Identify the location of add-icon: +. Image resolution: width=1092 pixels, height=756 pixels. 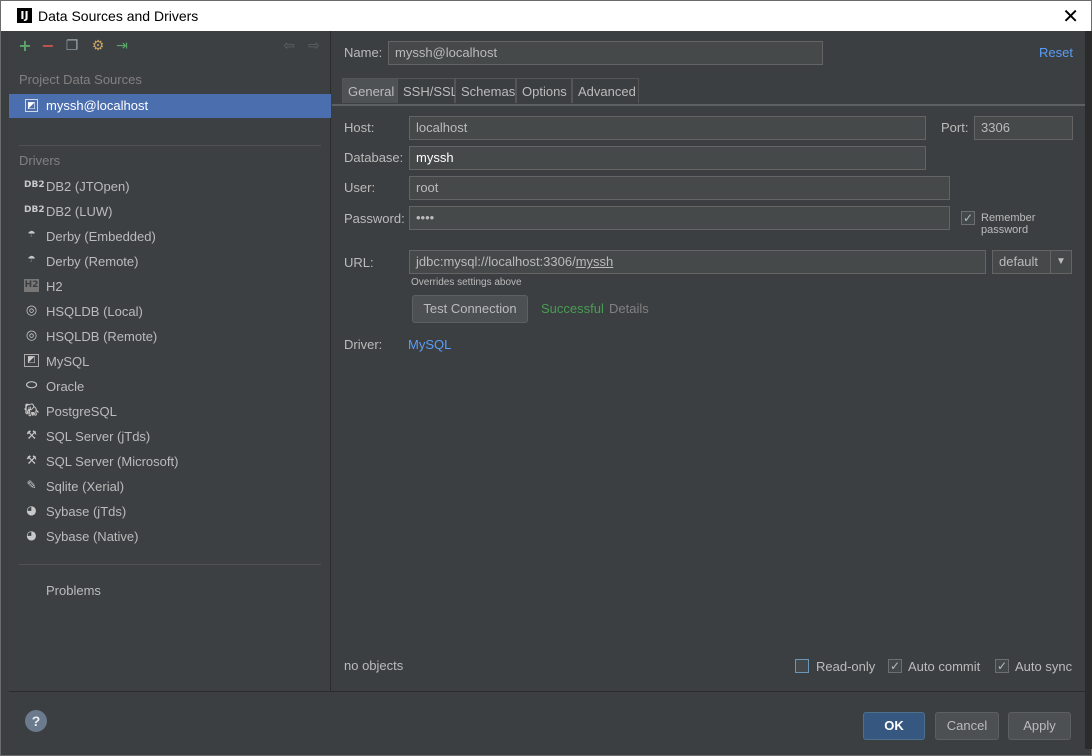
(25, 46).